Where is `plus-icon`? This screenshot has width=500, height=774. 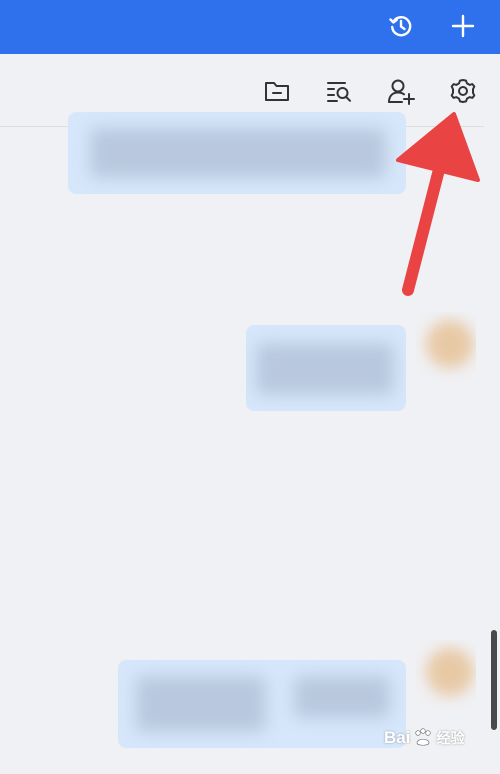
plus-icon is located at coordinates (463, 26).